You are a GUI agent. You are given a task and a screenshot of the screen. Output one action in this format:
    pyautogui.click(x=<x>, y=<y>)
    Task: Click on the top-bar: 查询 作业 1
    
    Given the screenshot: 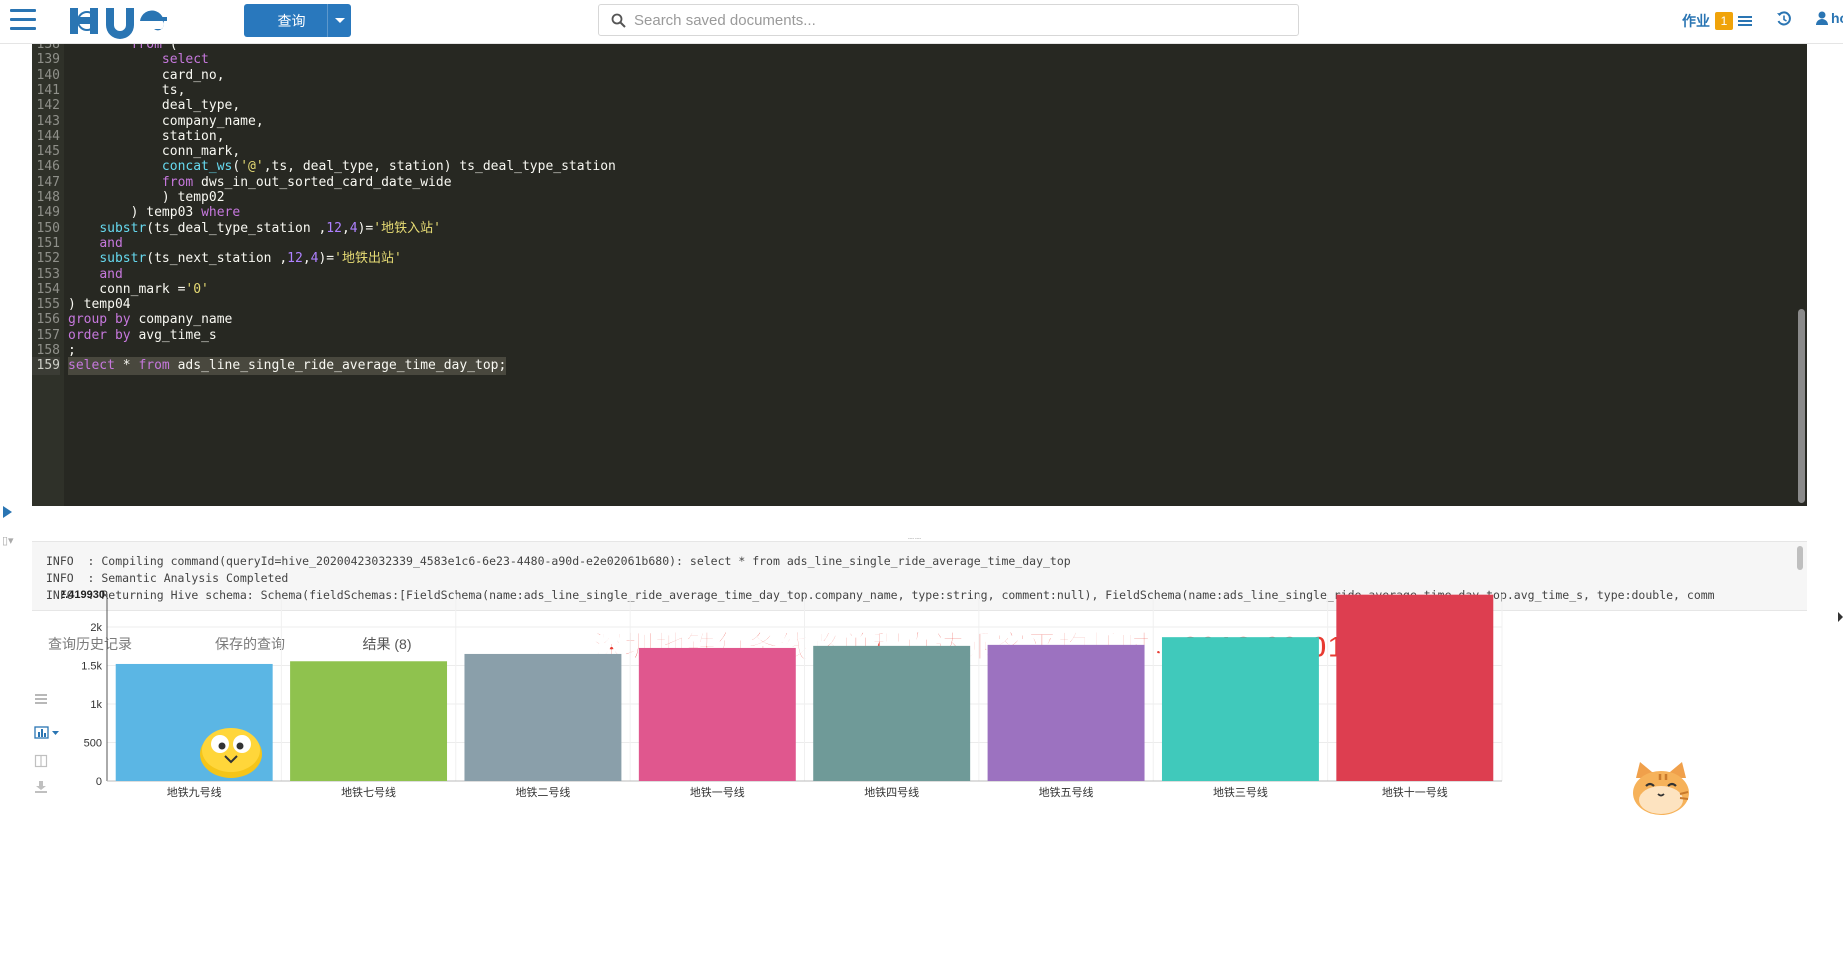 What is the action you would take?
    pyautogui.click(x=921, y=22)
    